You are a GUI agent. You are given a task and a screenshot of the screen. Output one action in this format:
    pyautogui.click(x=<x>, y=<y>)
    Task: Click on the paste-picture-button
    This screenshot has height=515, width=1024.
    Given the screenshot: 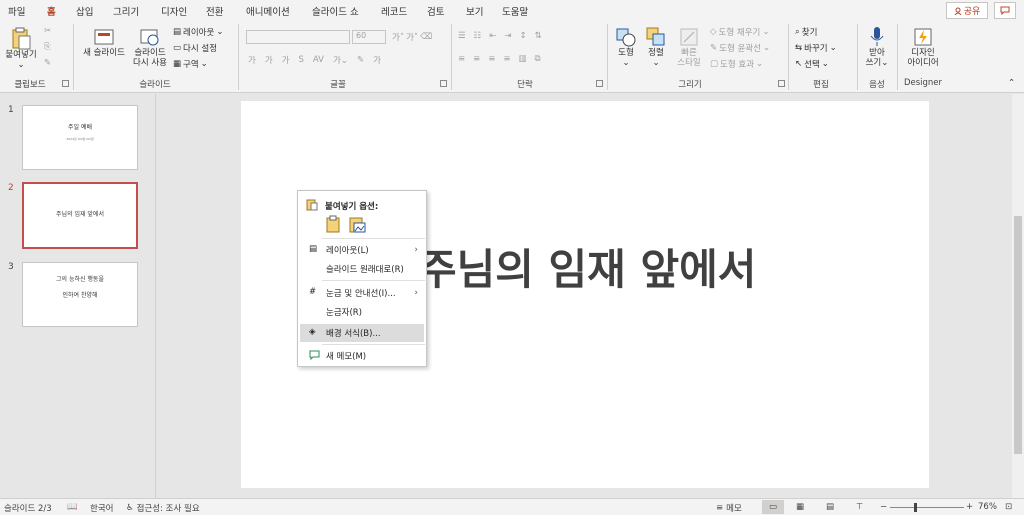 What is the action you would take?
    pyautogui.click(x=359, y=225)
    